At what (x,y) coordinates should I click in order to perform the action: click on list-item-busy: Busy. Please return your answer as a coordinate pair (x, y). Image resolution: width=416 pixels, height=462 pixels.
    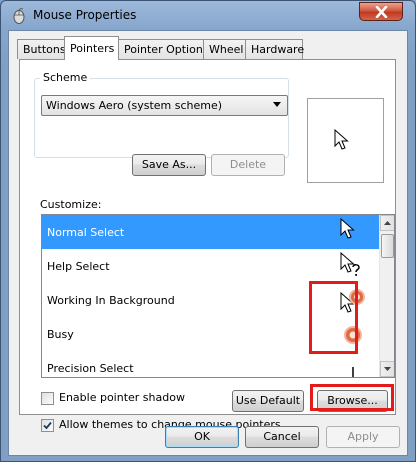
    Looking at the image, I should click on (210, 334).